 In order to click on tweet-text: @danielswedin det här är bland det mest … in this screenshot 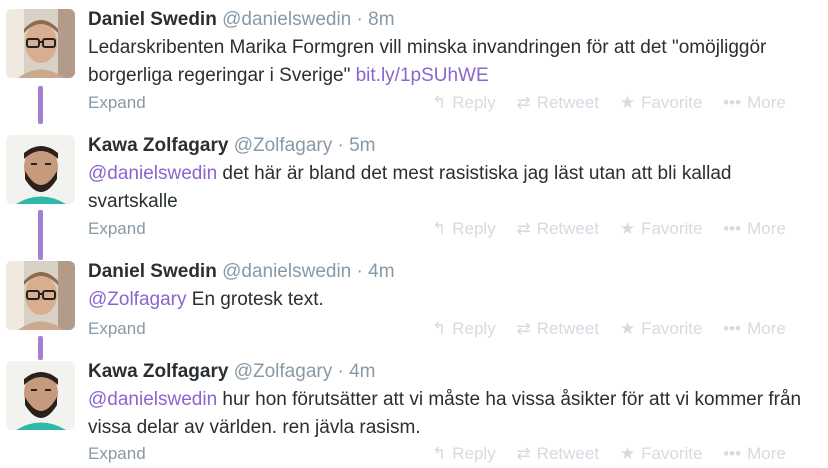, I will do `click(454, 188)`.